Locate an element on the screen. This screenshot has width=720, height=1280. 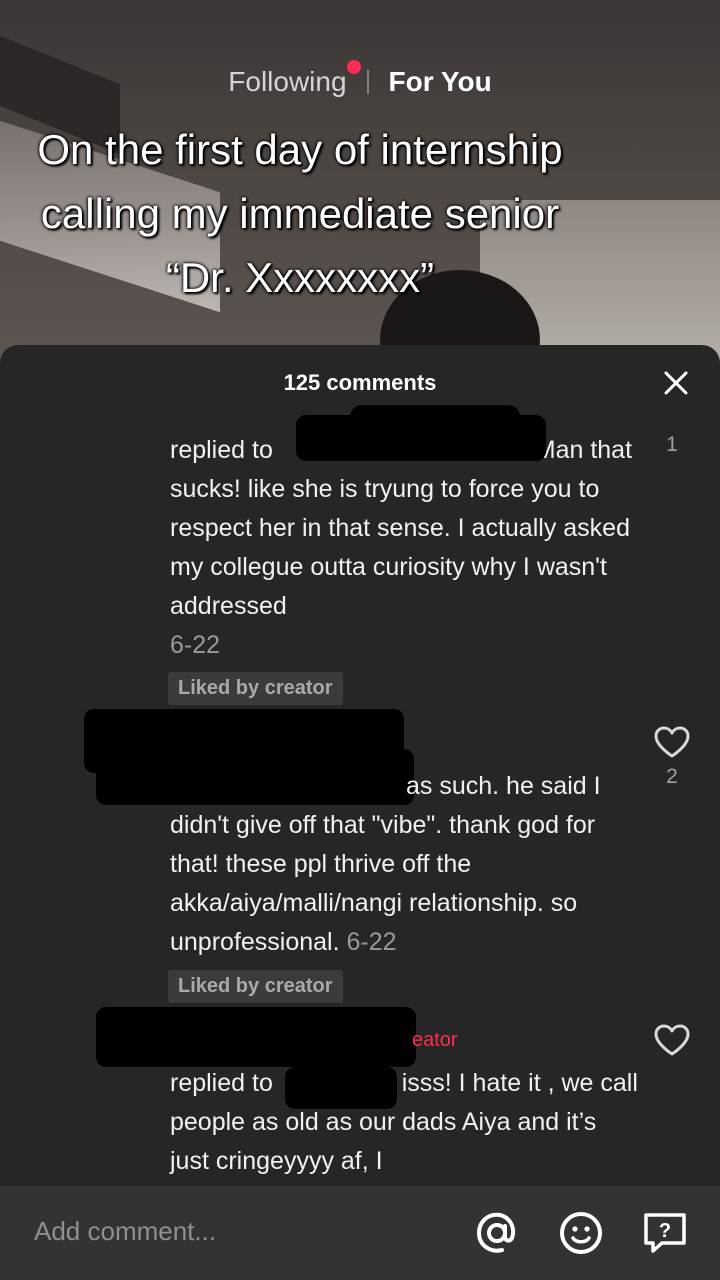
like-control is located at coordinates (672, 1040).